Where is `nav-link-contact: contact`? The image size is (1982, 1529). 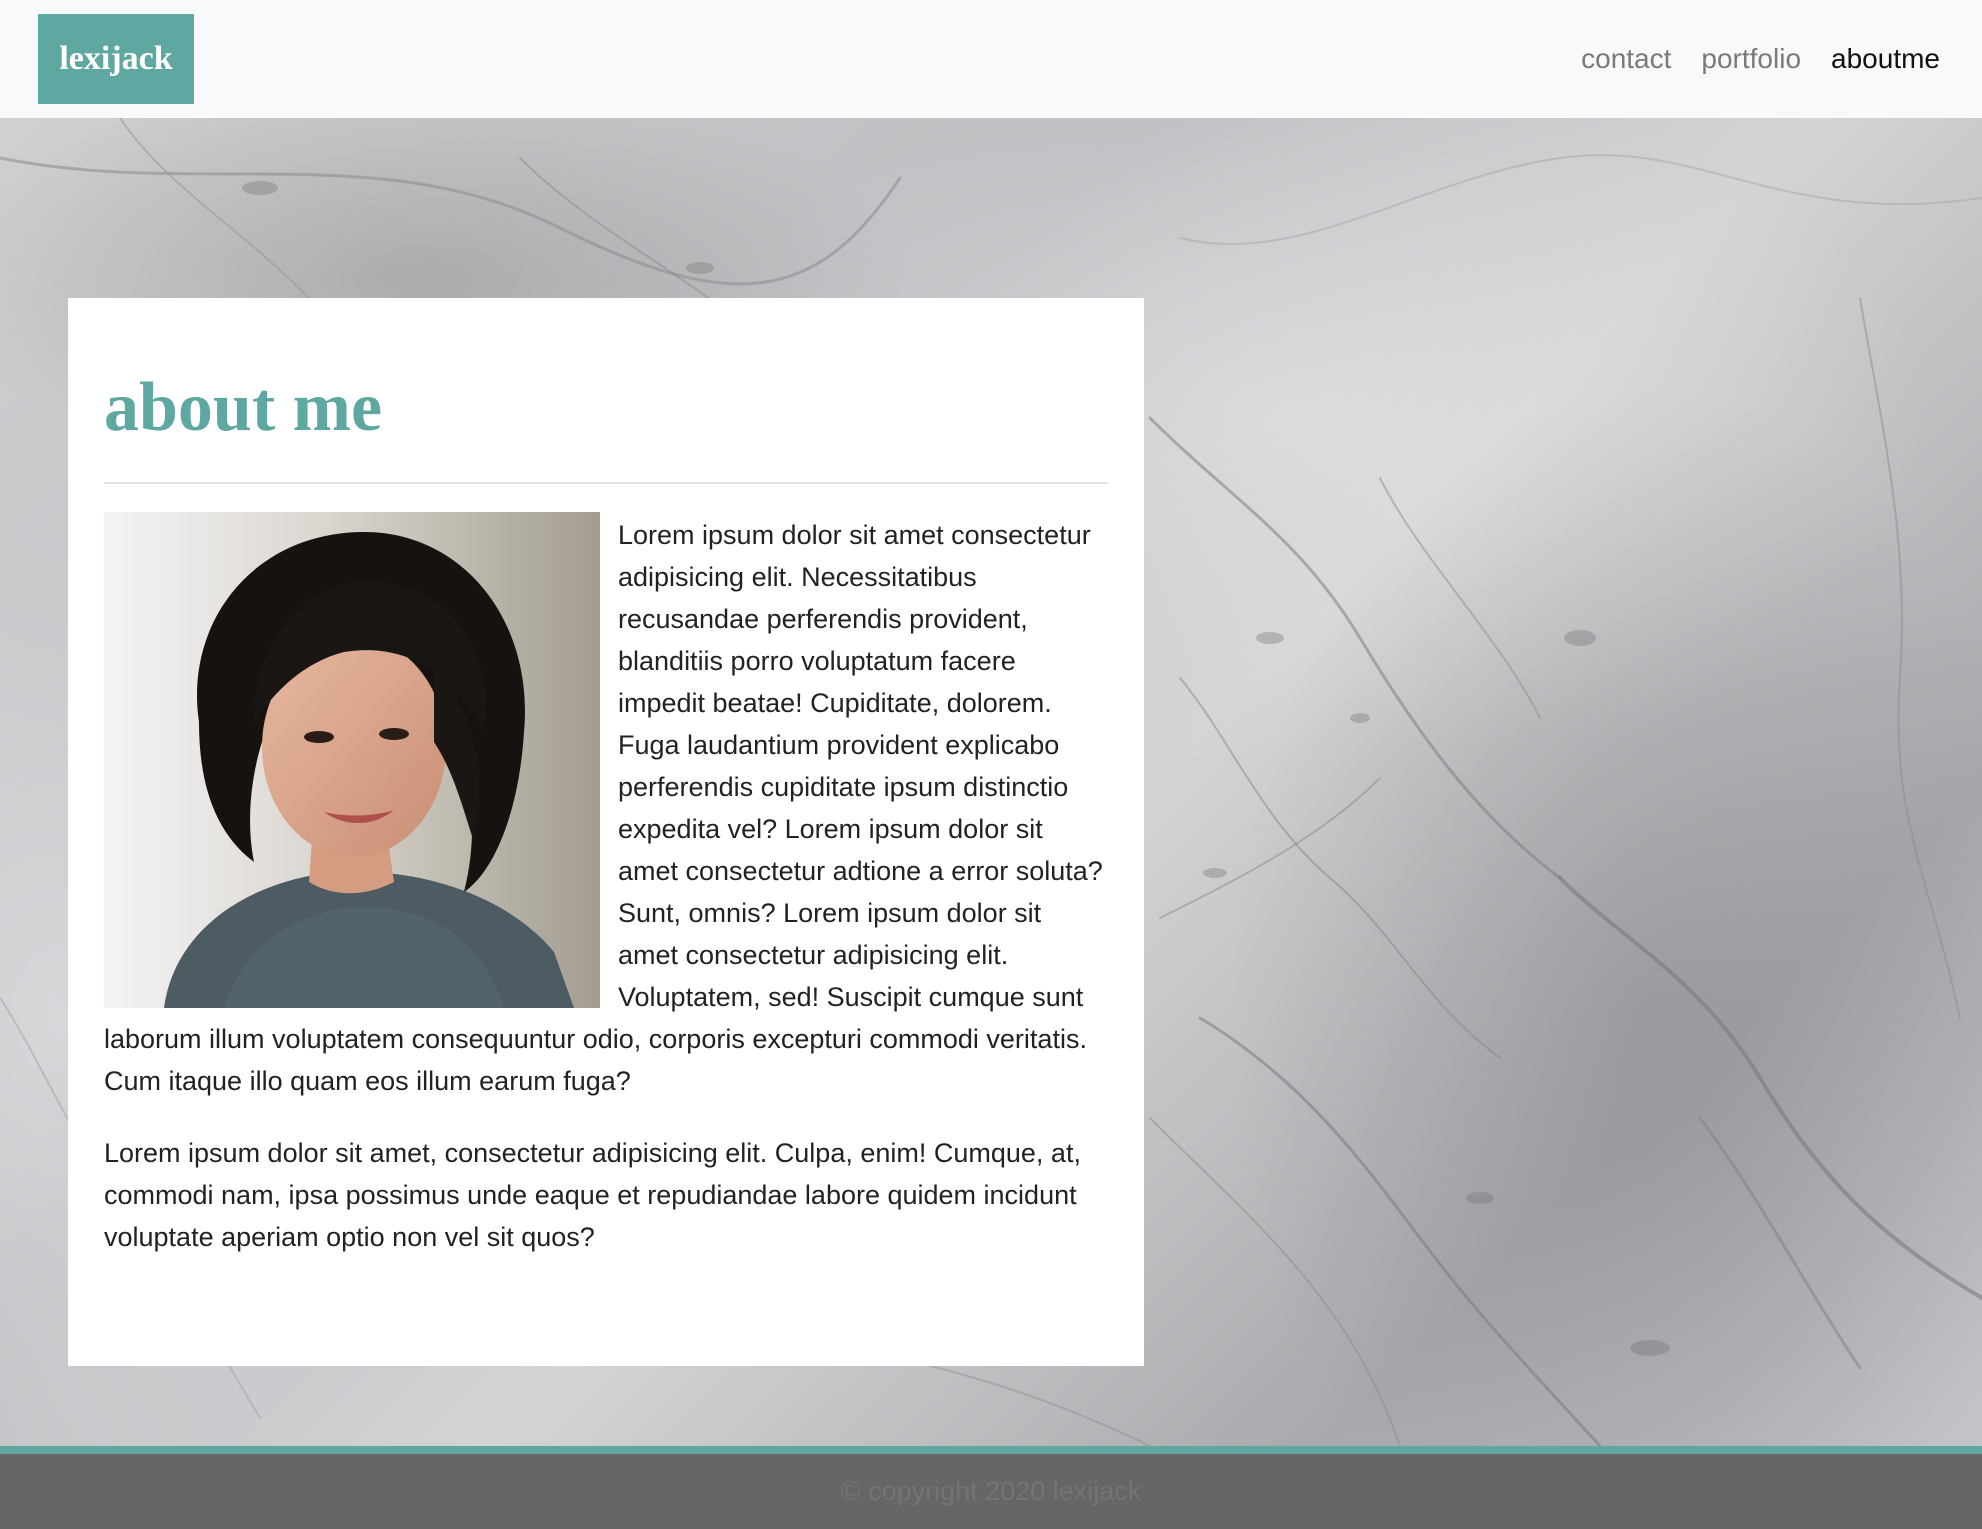 nav-link-contact: contact is located at coordinates (1626, 59).